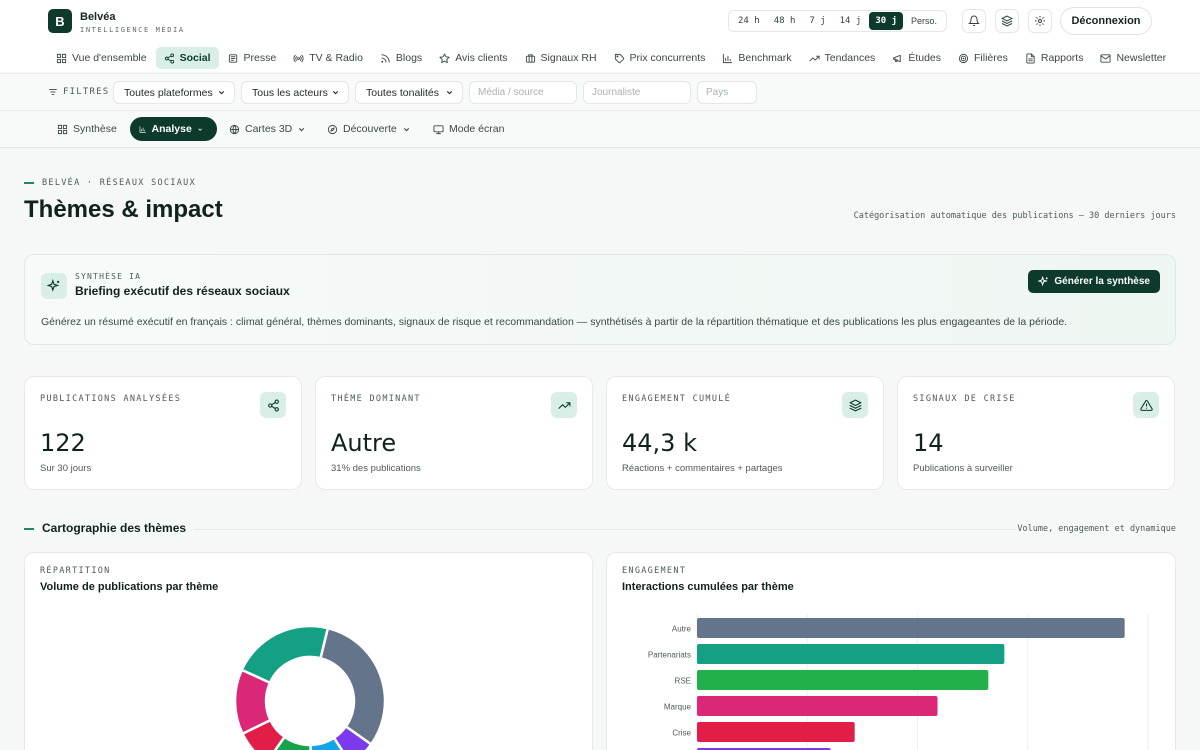 This screenshot has width=1200, height=750. I want to click on period-option-perso: Perso., so click(924, 21).